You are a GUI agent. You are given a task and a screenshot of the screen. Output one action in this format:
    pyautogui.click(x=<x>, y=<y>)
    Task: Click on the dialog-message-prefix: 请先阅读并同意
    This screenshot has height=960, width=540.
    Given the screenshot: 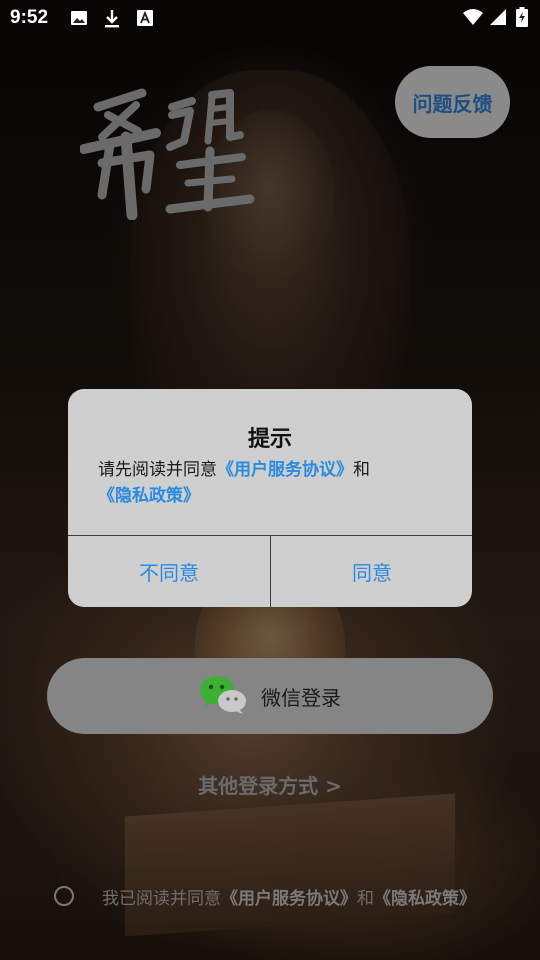 What is the action you would take?
    pyautogui.click(x=157, y=470)
    